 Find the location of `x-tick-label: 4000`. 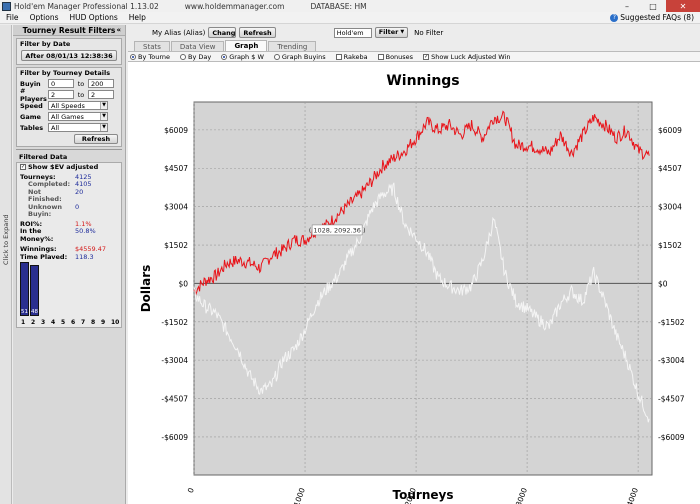

x-tick-label: 4000 is located at coordinates (632, 495).